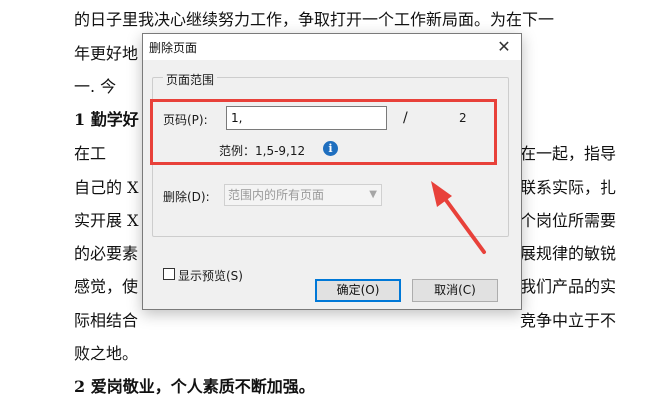 The image size is (665, 399). Describe the element at coordinates (106, 187) in the screenshot. I see `doc-line: 自己的 X` at that location.